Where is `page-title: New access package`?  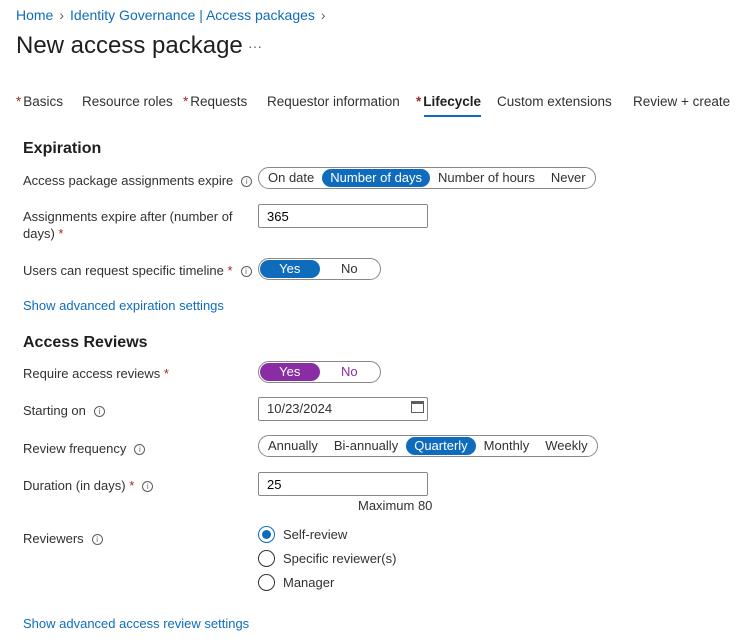
page-title: New access package is located at coordinates (129, 45).